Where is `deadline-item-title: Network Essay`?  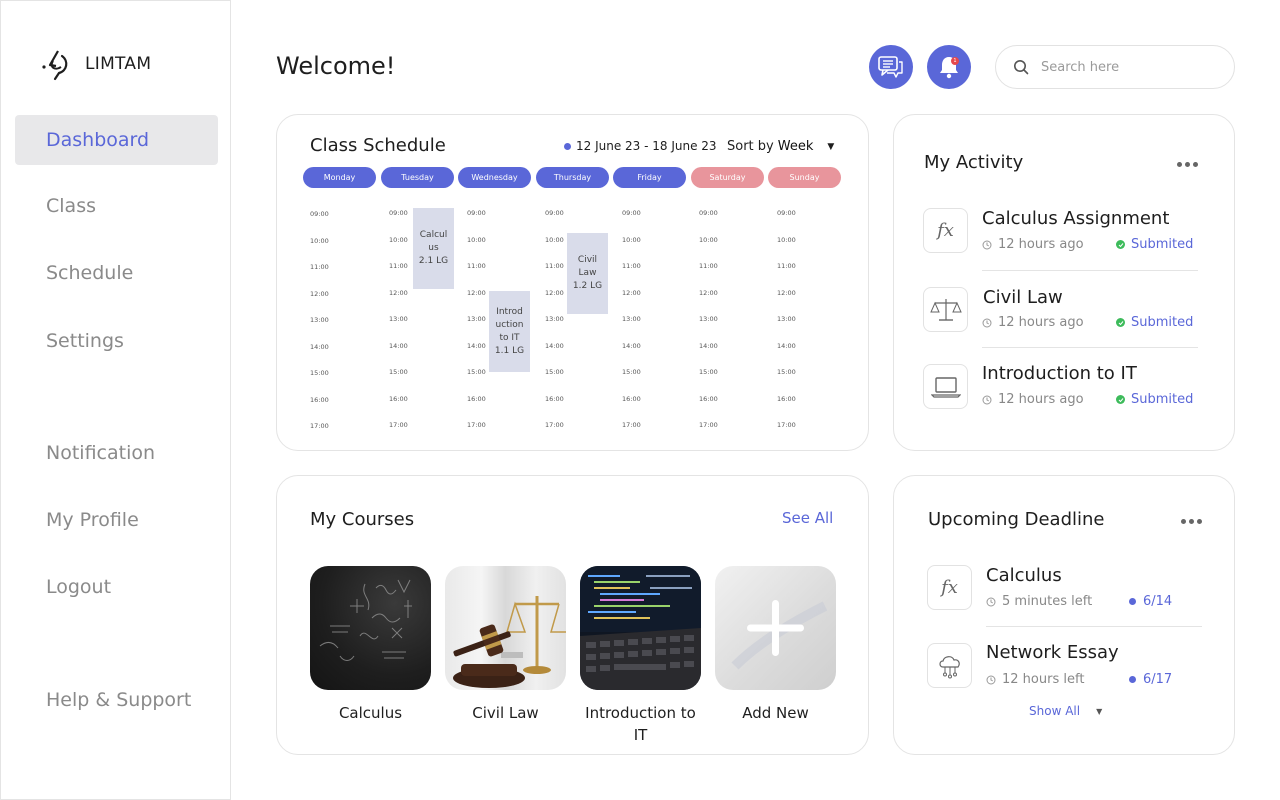
deadline-item-title: Network Essay is located at coordinates (1052, 652).